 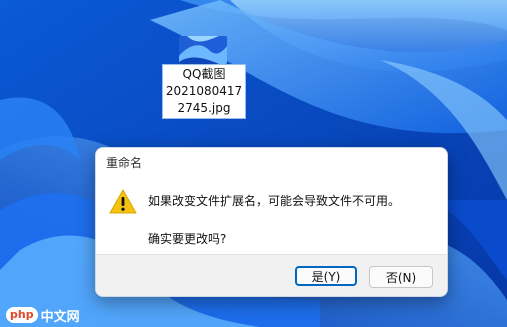 What do you see at coordinates (401, 277) in the screenshot?
I see `no-button: 否(N)` at bounding box center [401, 277].